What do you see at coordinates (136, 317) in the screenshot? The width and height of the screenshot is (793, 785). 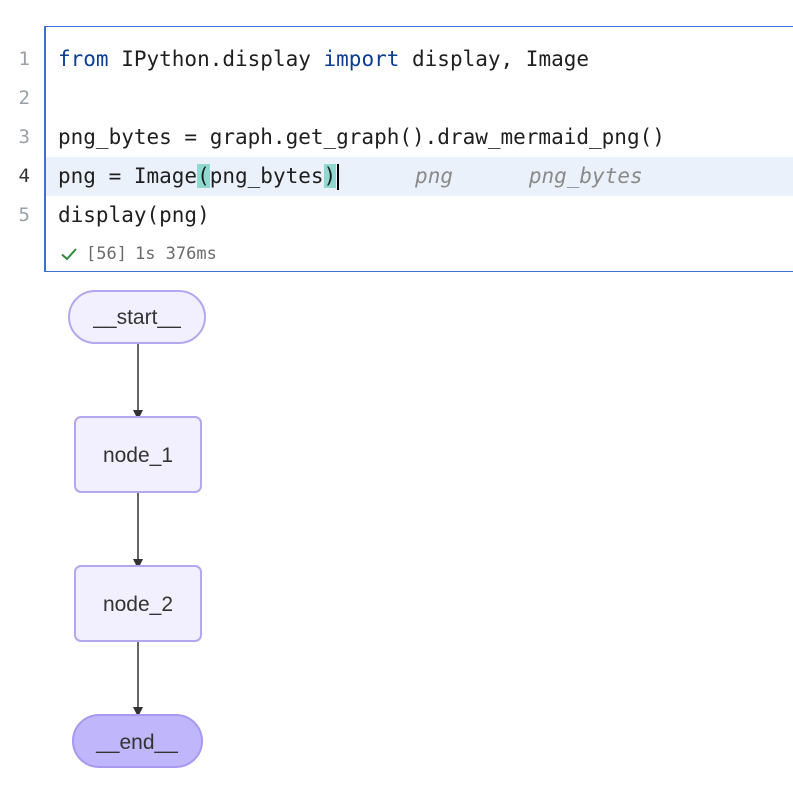 I see `node-start-label: __start__` at bounding box center [136, 317].